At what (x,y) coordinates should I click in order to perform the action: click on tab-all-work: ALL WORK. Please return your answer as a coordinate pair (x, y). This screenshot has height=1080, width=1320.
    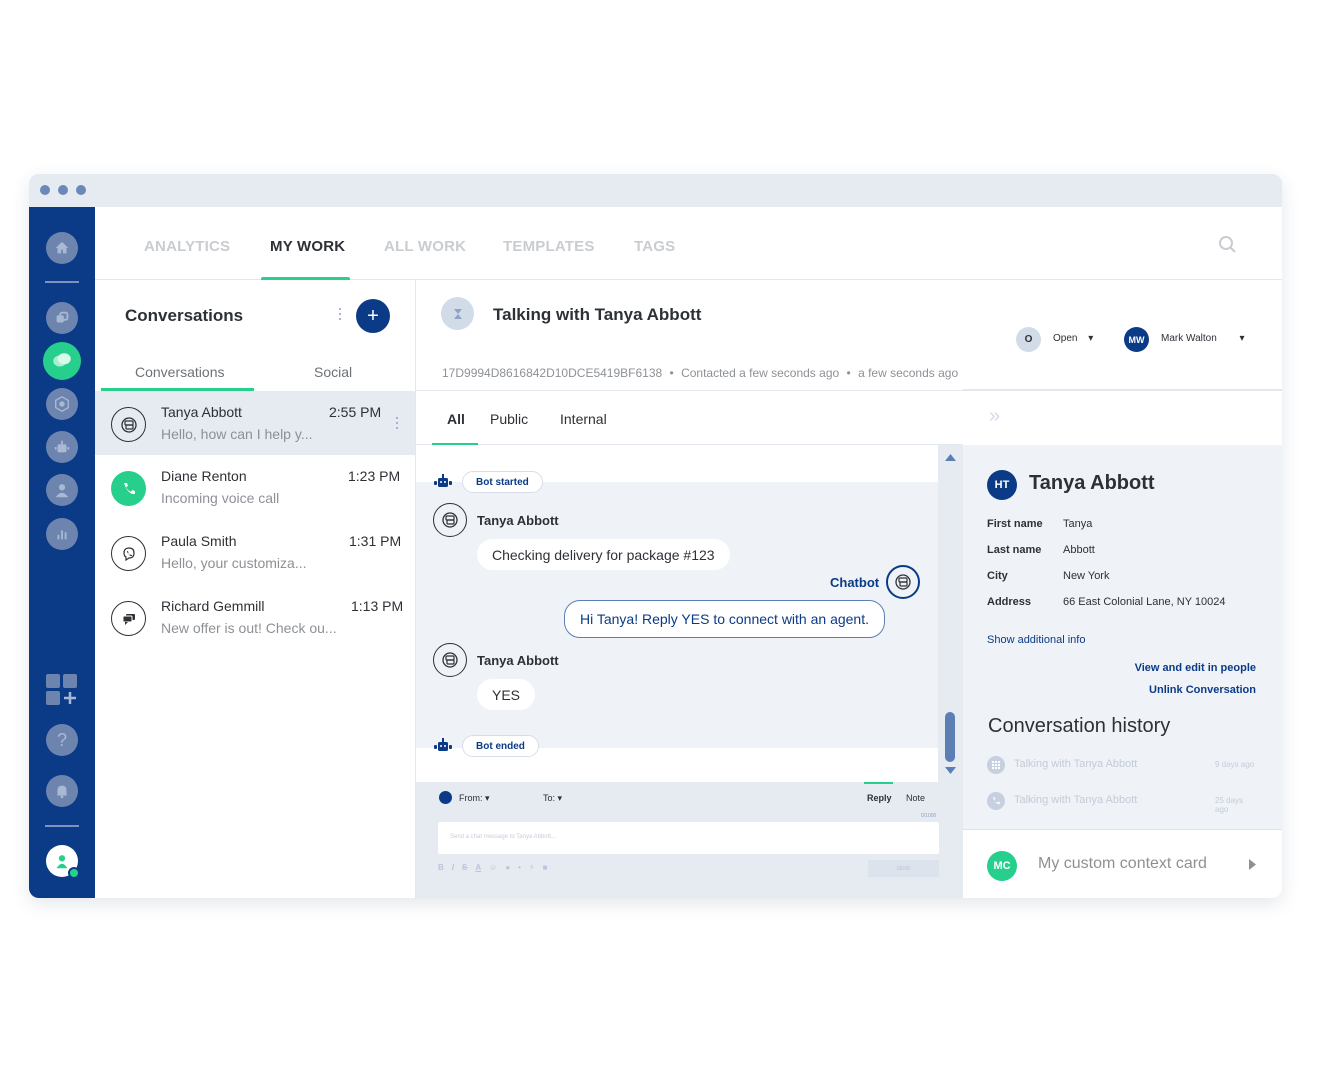
    Looking at the image, I should click on (425, 246).